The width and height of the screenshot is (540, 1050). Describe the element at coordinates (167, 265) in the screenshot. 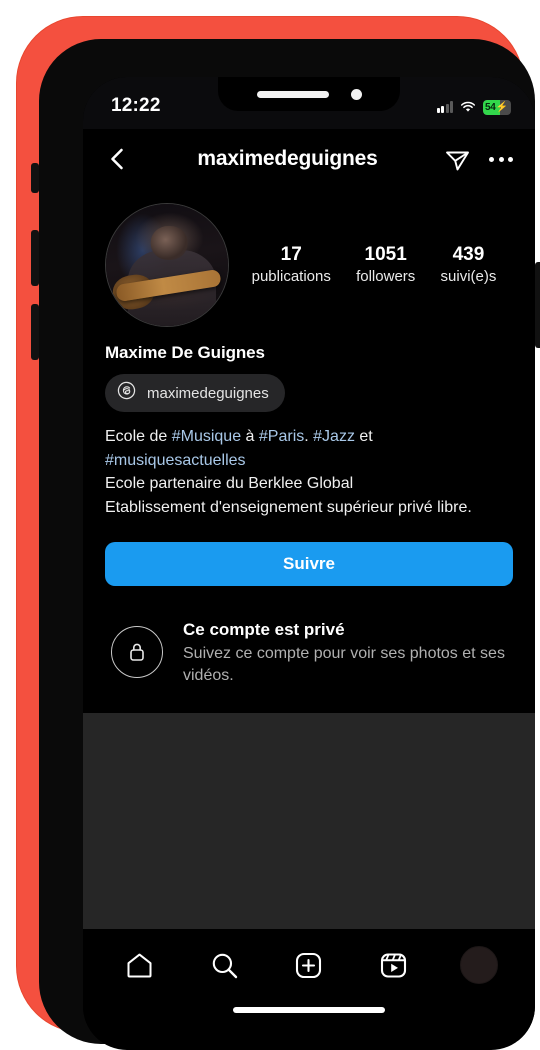

I see `avatar` at that location.